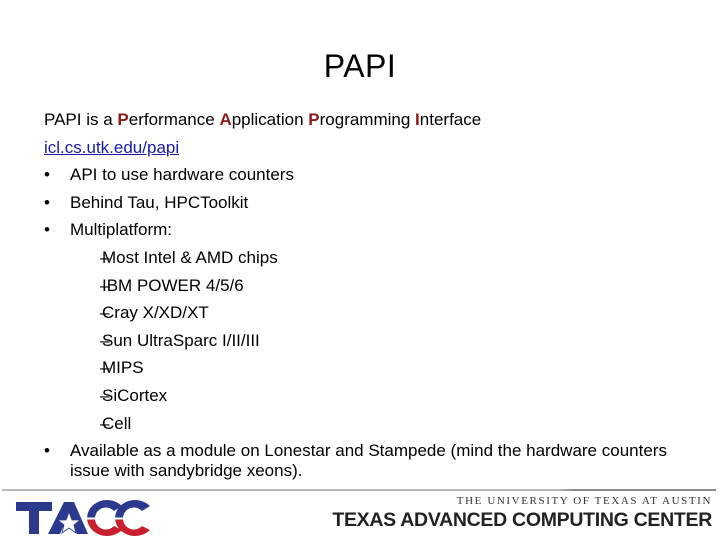 The image size is (720, 540). What do you see at coordinates (369, 396) in the screenshot?
I see `sub-bullet-item: – SiCortex` at bounding box center [369, 396].